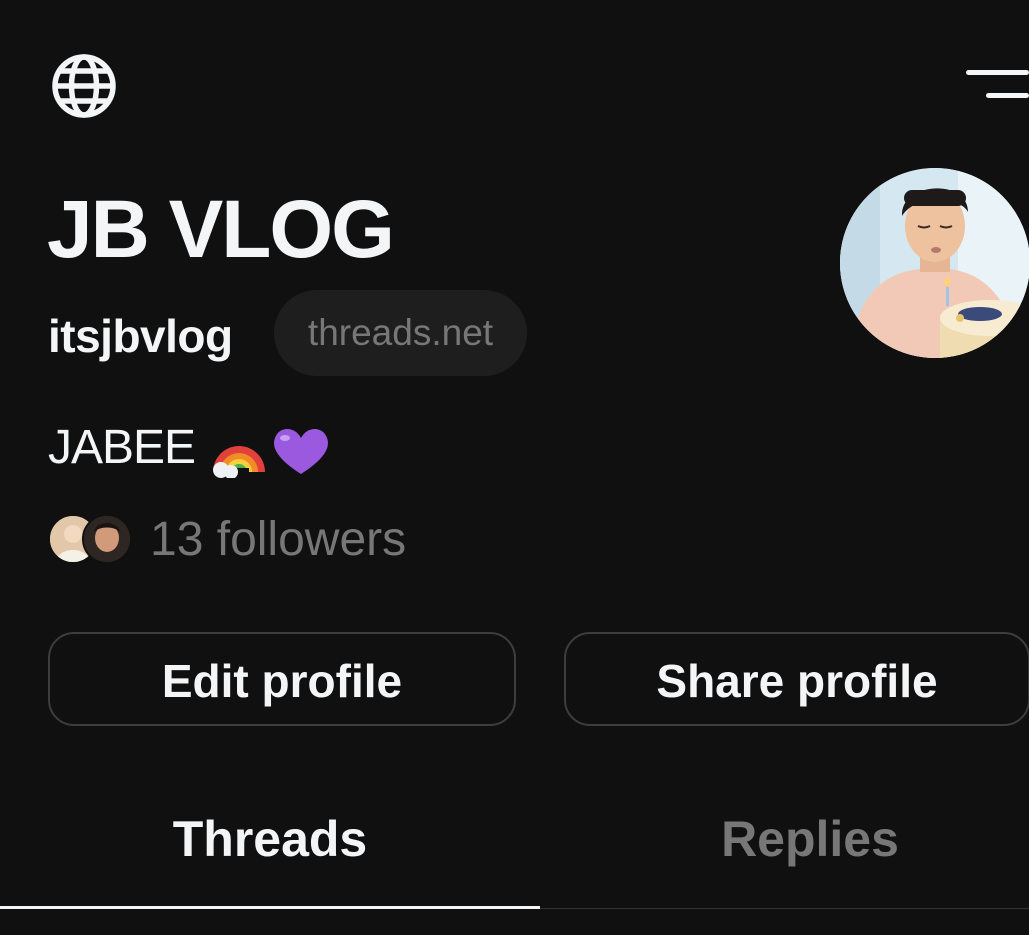  Describe the element at coordinates (122, 447) in the screenshot. I see `bio-text: JABEE` at that location.